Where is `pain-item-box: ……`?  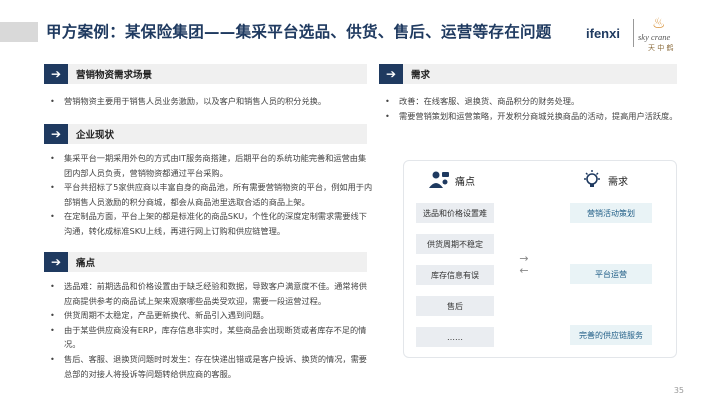
pain-item-box: …… is located at coordinates (455, 337).